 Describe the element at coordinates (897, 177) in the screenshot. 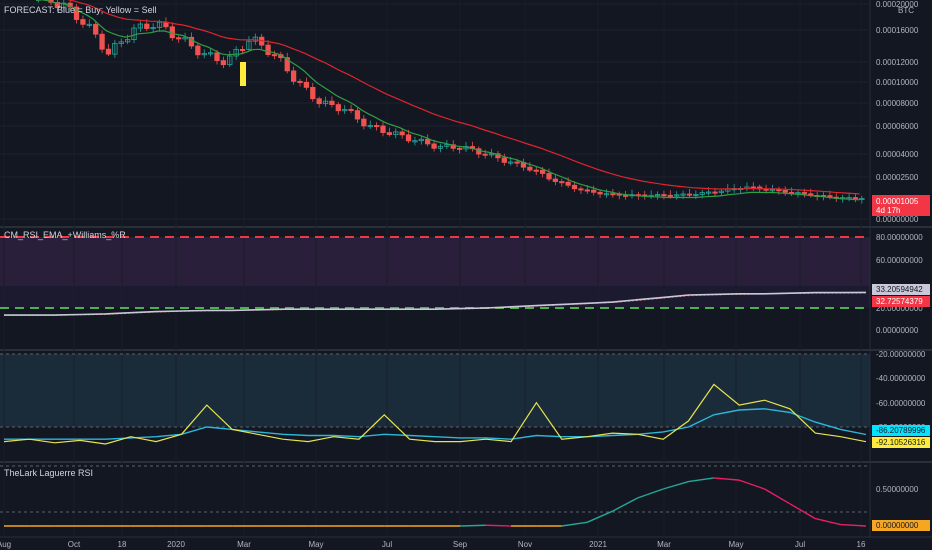

I see `price-tick-label: 0.00002500` at that location.